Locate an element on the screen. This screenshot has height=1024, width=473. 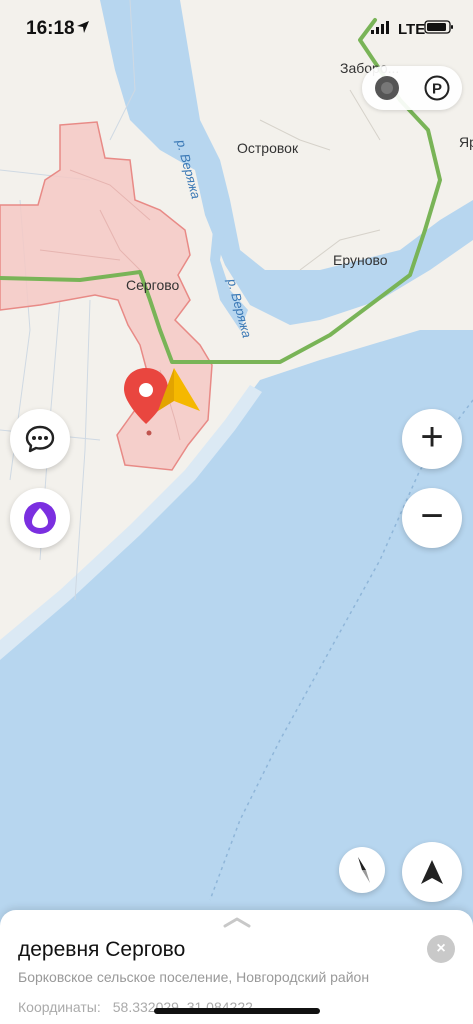
compass-icon is located at coordinates (364, 870).